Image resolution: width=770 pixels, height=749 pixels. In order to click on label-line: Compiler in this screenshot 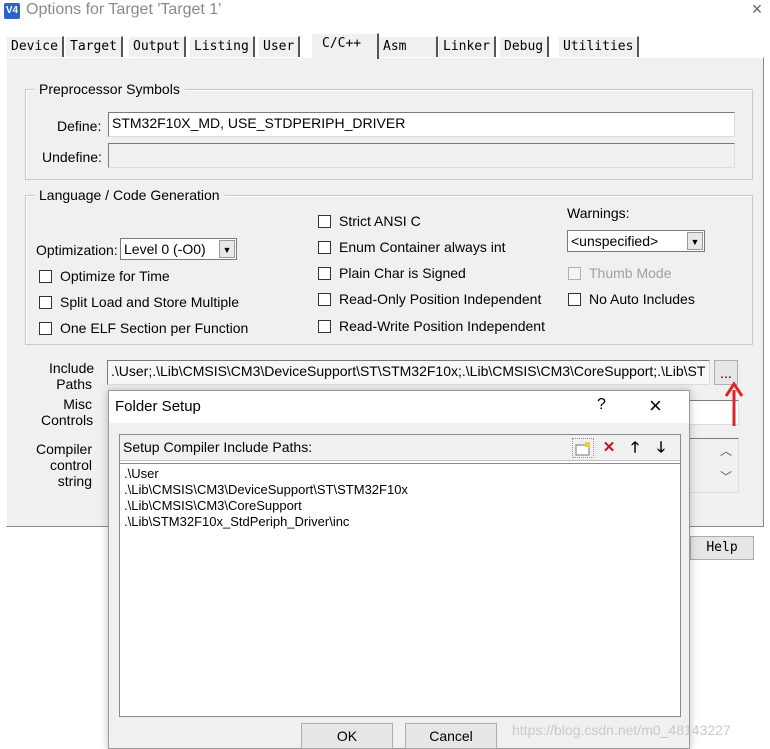, I will do `click(63, 449)`.